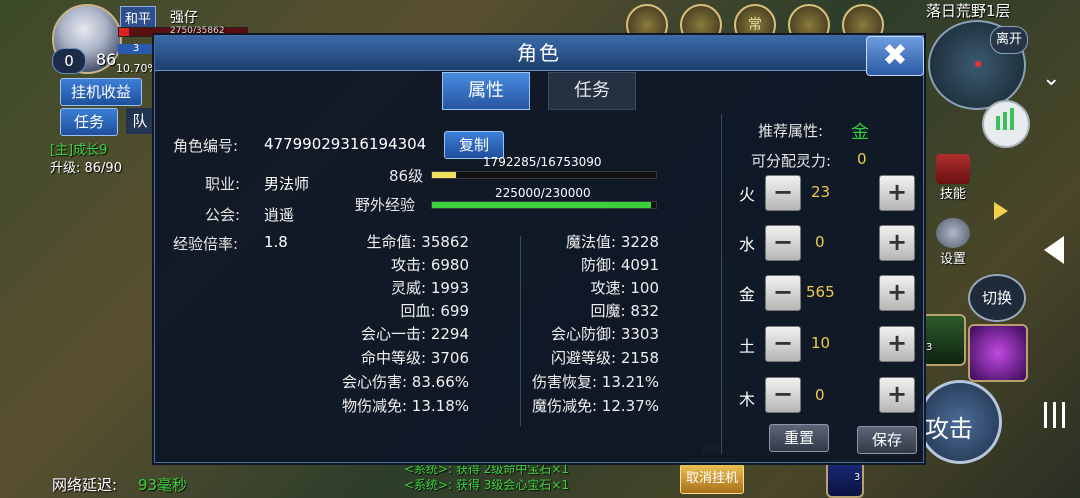 This screenshot has width=1080, height=498. Describe the element at coordinates (487, 485) in the screenshot. I see `chat-line-2: <系统>: 获得 3级会心宝石×1` at that location.